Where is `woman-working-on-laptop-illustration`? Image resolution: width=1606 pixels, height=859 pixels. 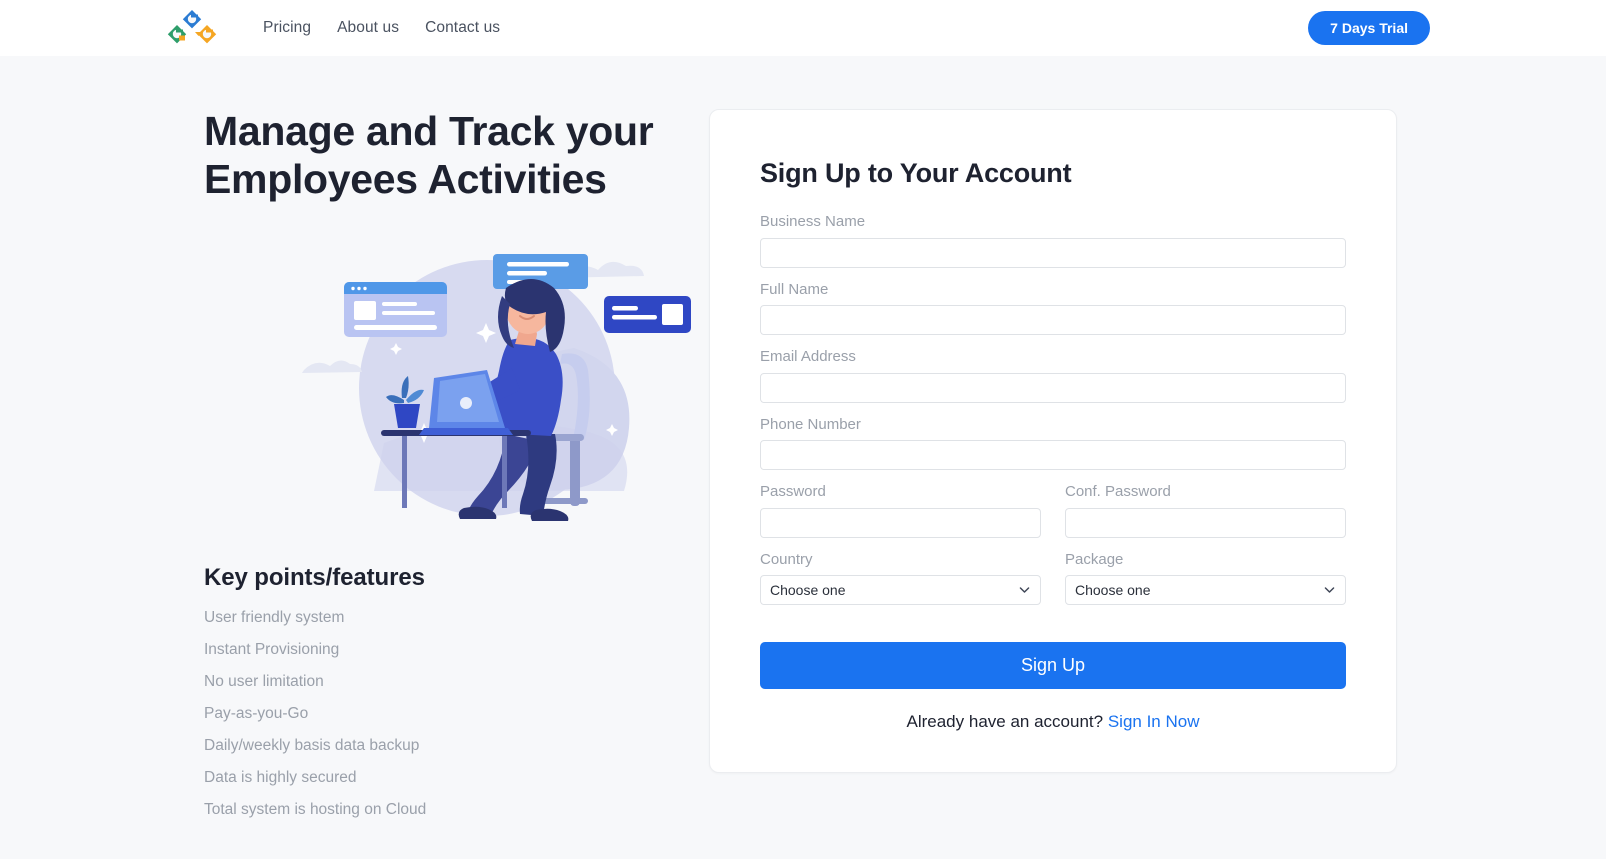 woman-working-on-laptop-illustration is located at coordinates (496, 387).